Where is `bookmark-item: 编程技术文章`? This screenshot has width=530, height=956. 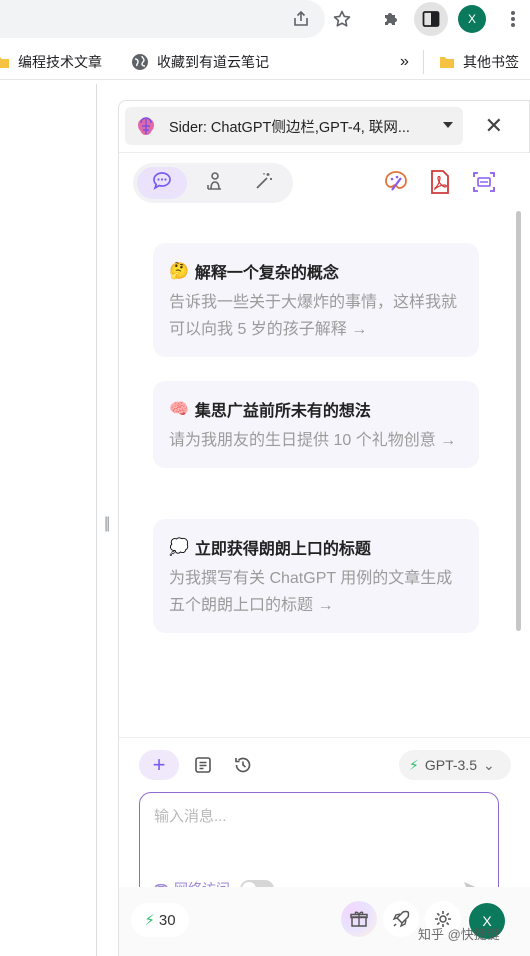
bookmark-item: 编程技术文章 is located at coordinates (51, 62).